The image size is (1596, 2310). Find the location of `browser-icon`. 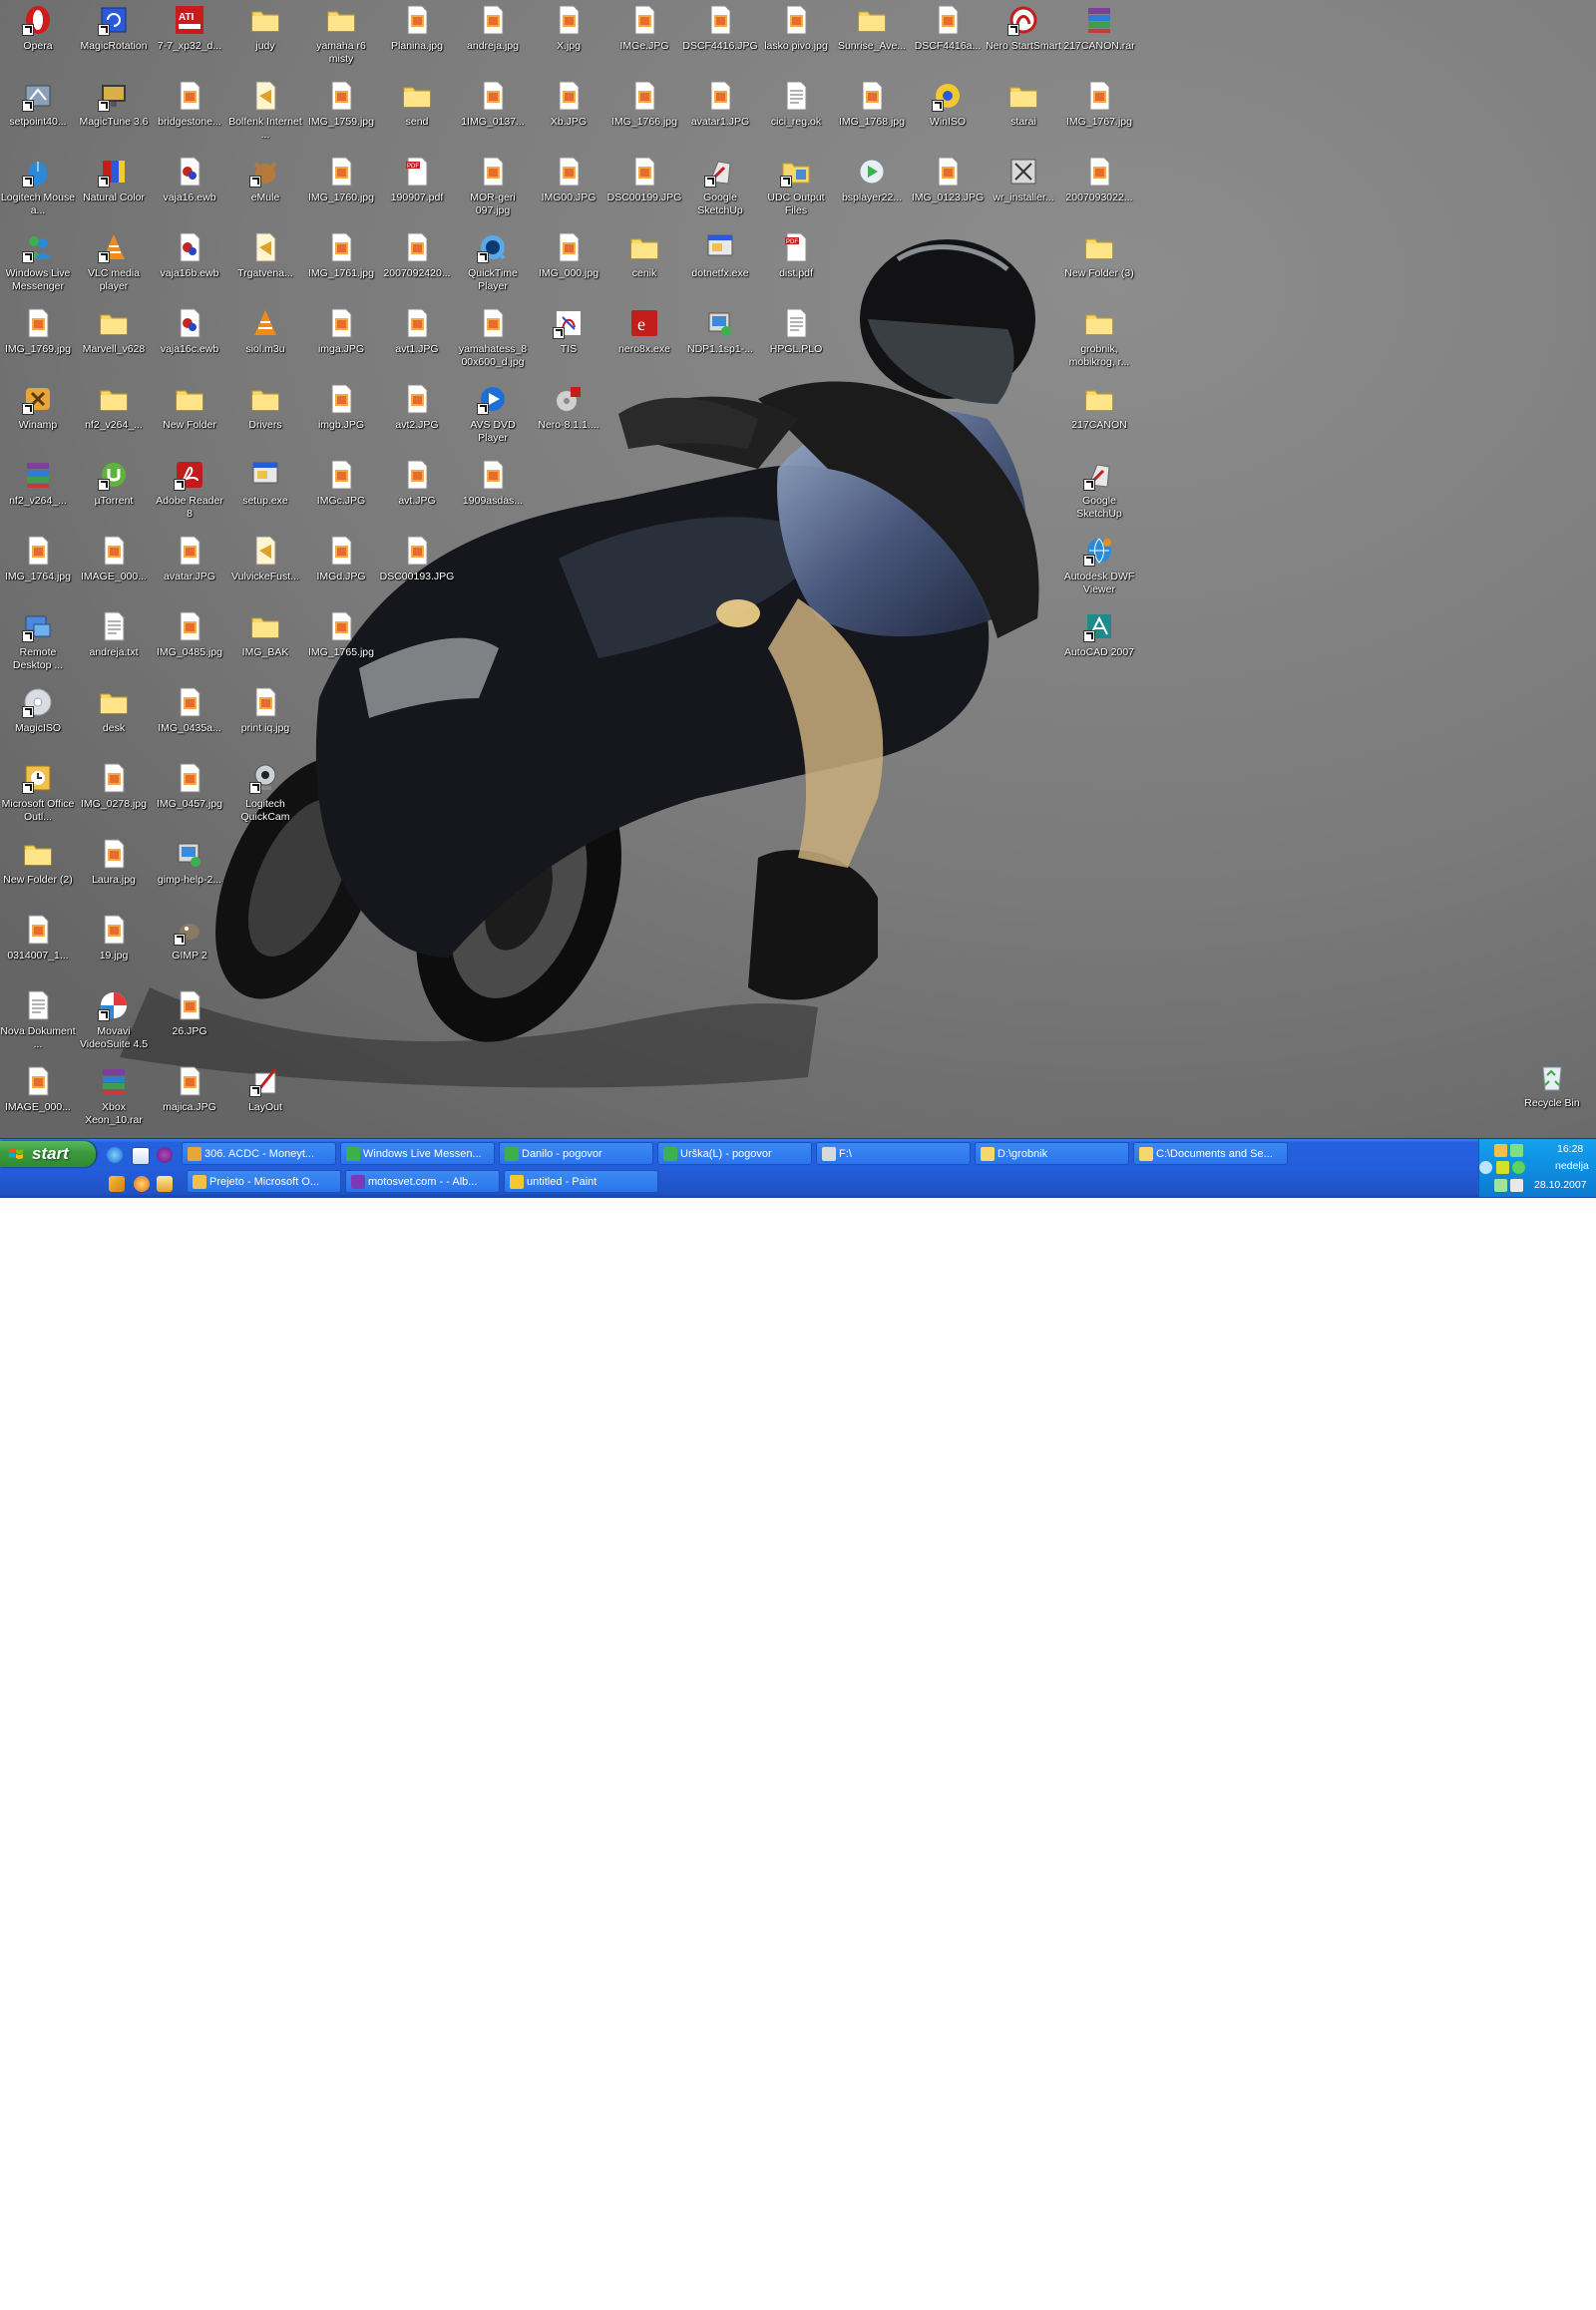

browser-icon is located at coordinates (165, 1155).